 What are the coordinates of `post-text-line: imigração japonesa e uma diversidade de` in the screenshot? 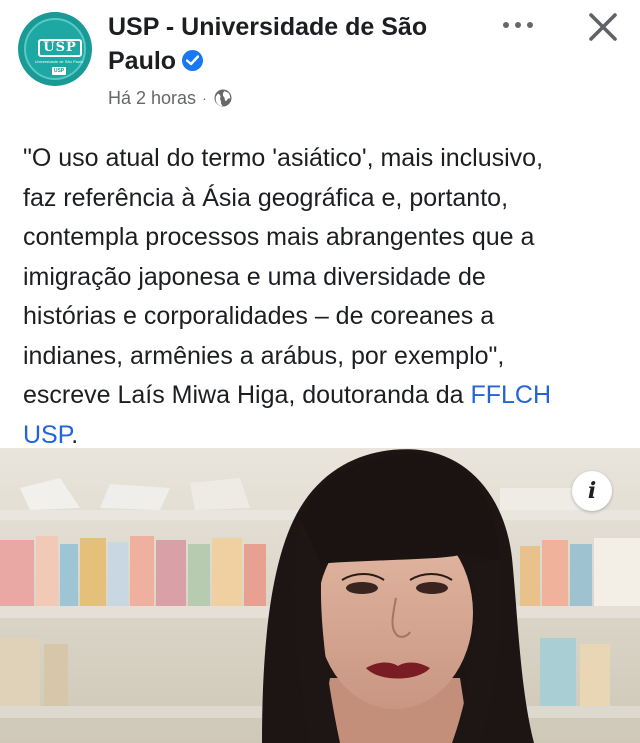 It's located at (254, 276).